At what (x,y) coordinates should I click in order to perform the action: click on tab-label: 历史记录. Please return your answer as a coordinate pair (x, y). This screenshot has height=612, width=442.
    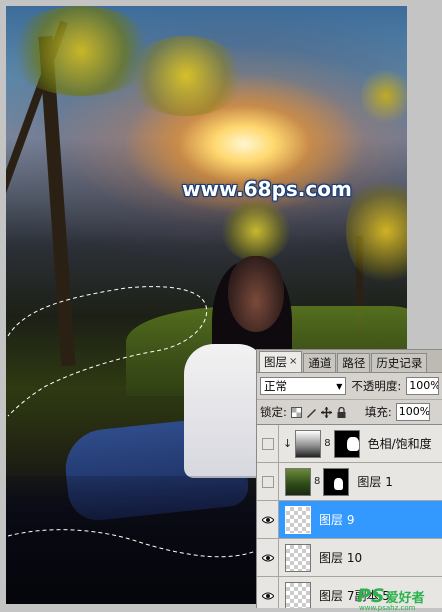
    Looking at the image, I should click on (399, 363).